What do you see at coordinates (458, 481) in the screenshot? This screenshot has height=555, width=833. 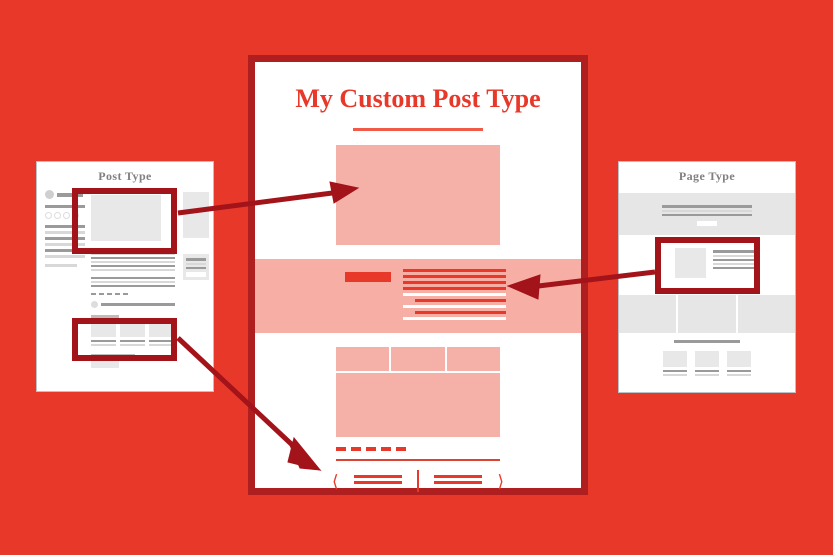 I see `next-page-label` at bounding box center [458, 481].